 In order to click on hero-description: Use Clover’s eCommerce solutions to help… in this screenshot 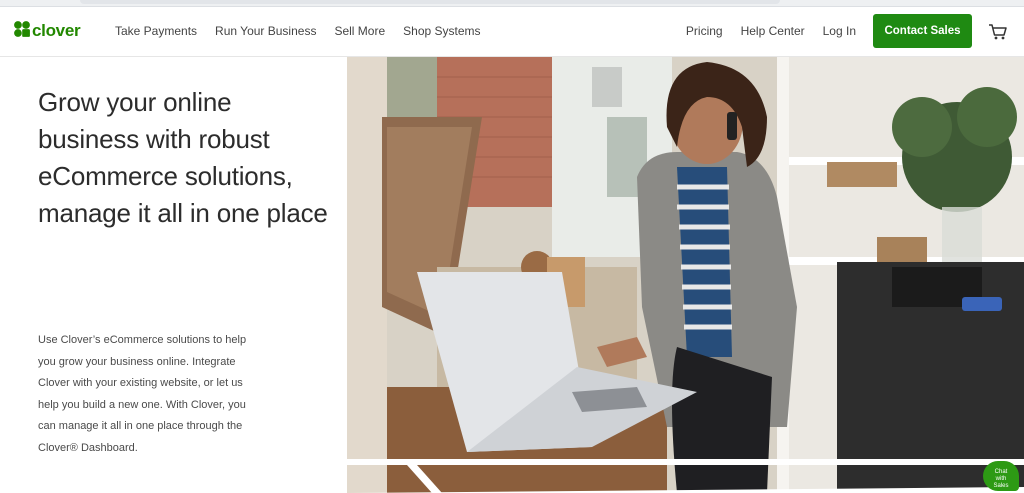, I will do `click(142, 394)`.